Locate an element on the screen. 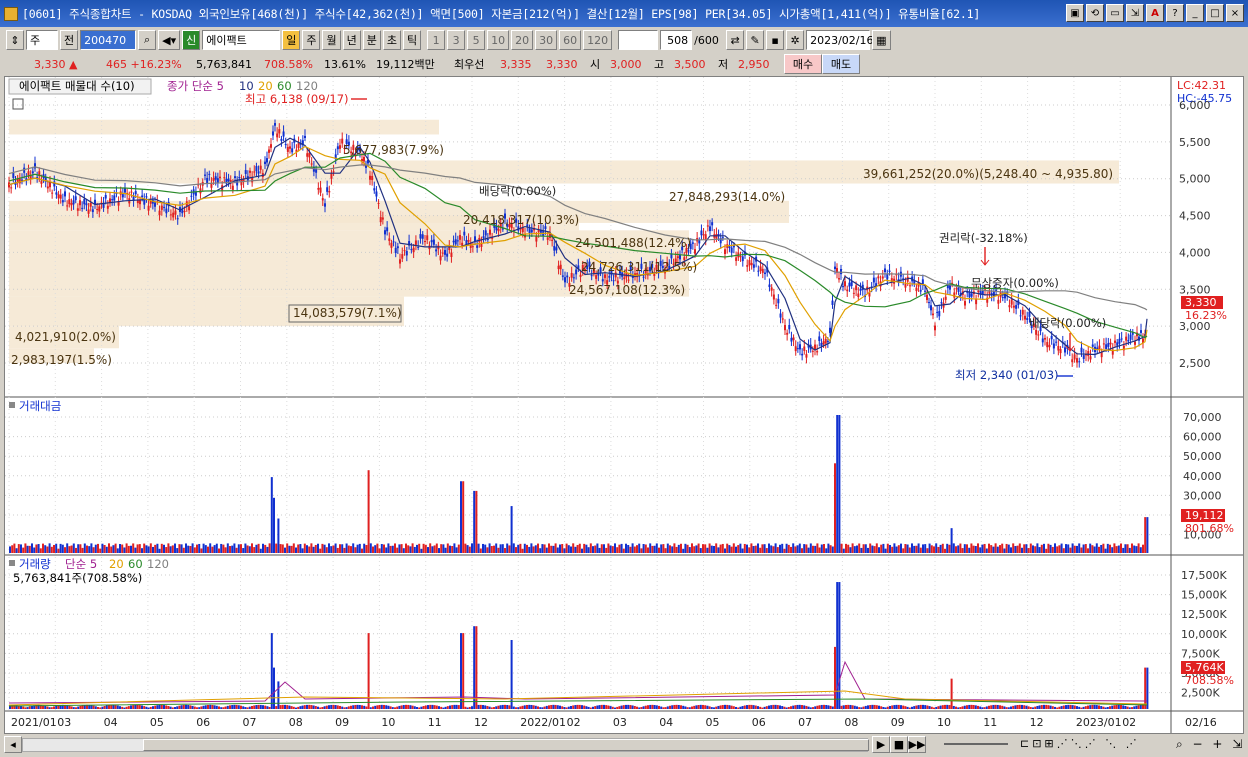 The image size is (1248, 757). font-icon: A is located at coordinates (1155, 13).